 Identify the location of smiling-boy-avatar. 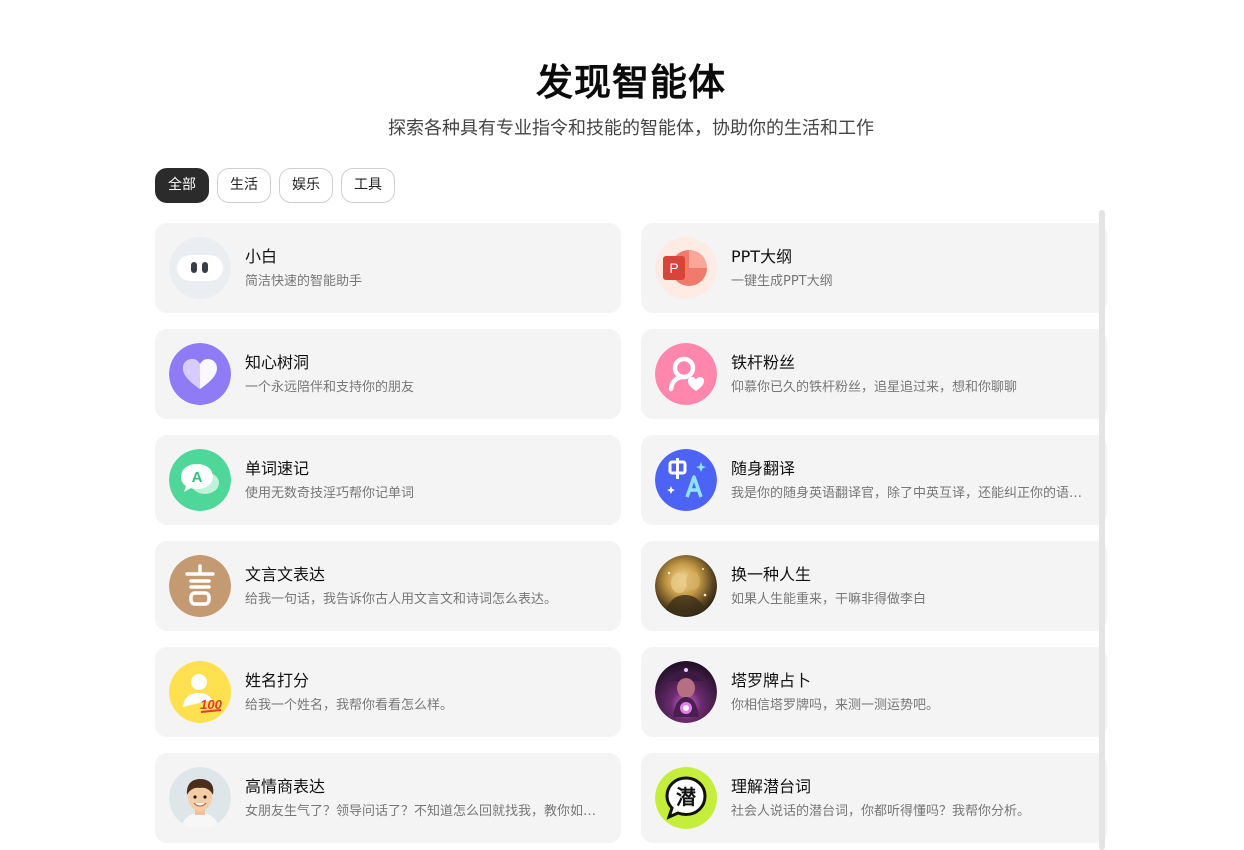
(200, 798).